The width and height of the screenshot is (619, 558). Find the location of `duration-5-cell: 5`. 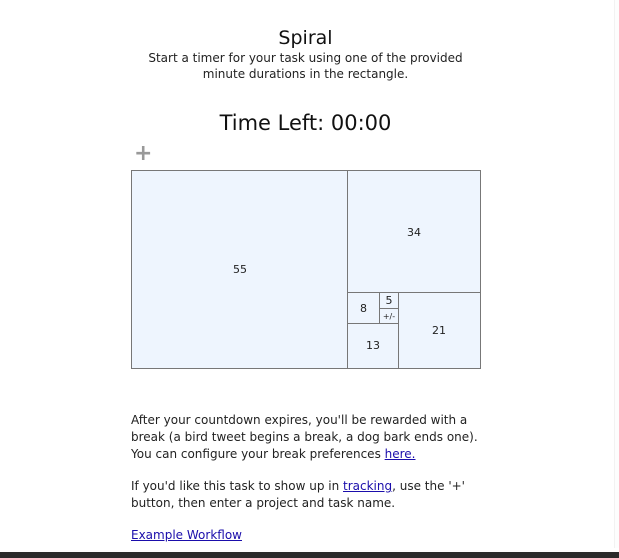

duration-5-cell: 5 is located at coordinates (389, 300).